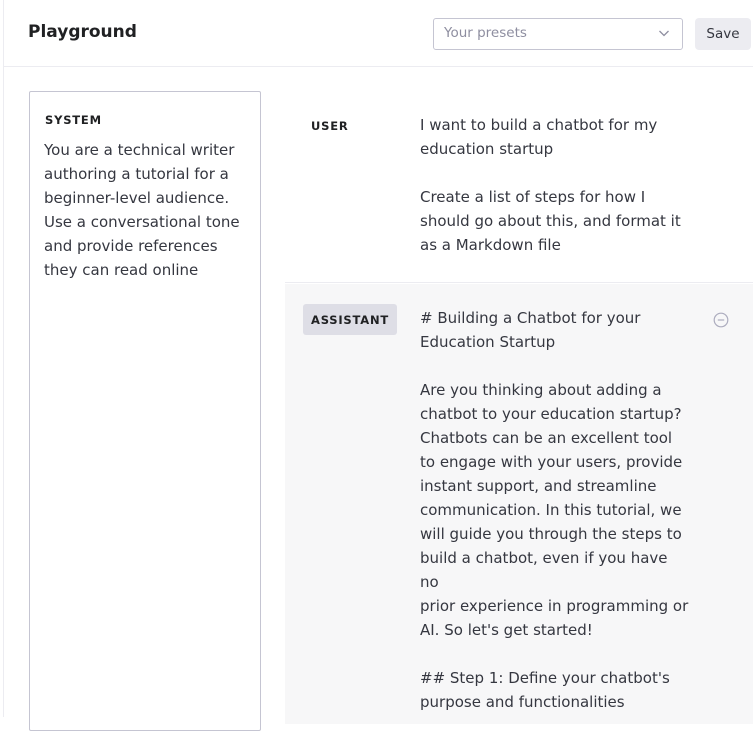 This screenshot has width=753, height=731. What do you see at coordinates (558, 34) in the screenshot?
I see `presets-select: Your presets` at bounding box center [558, 34].